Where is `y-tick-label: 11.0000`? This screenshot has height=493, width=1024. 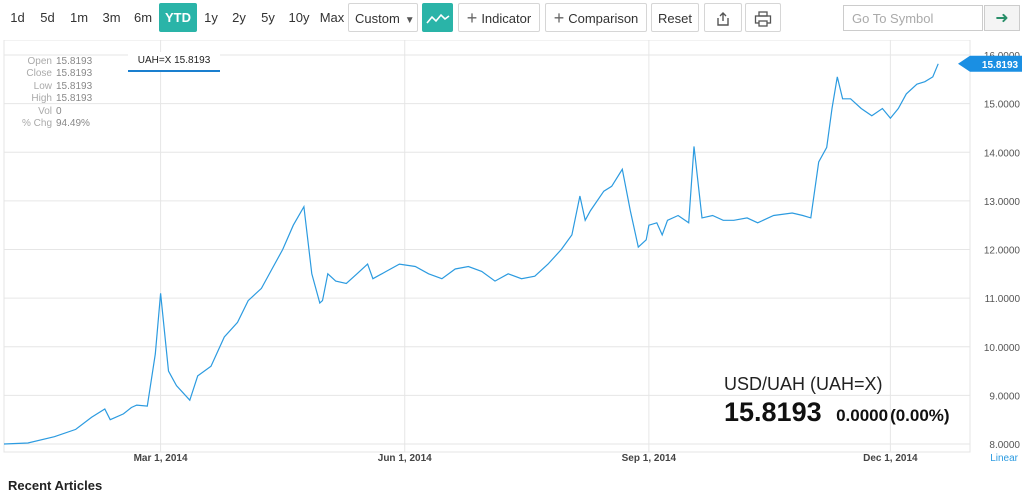 y-tick-label: 11.0000 is located at coordinates (1003, 299).